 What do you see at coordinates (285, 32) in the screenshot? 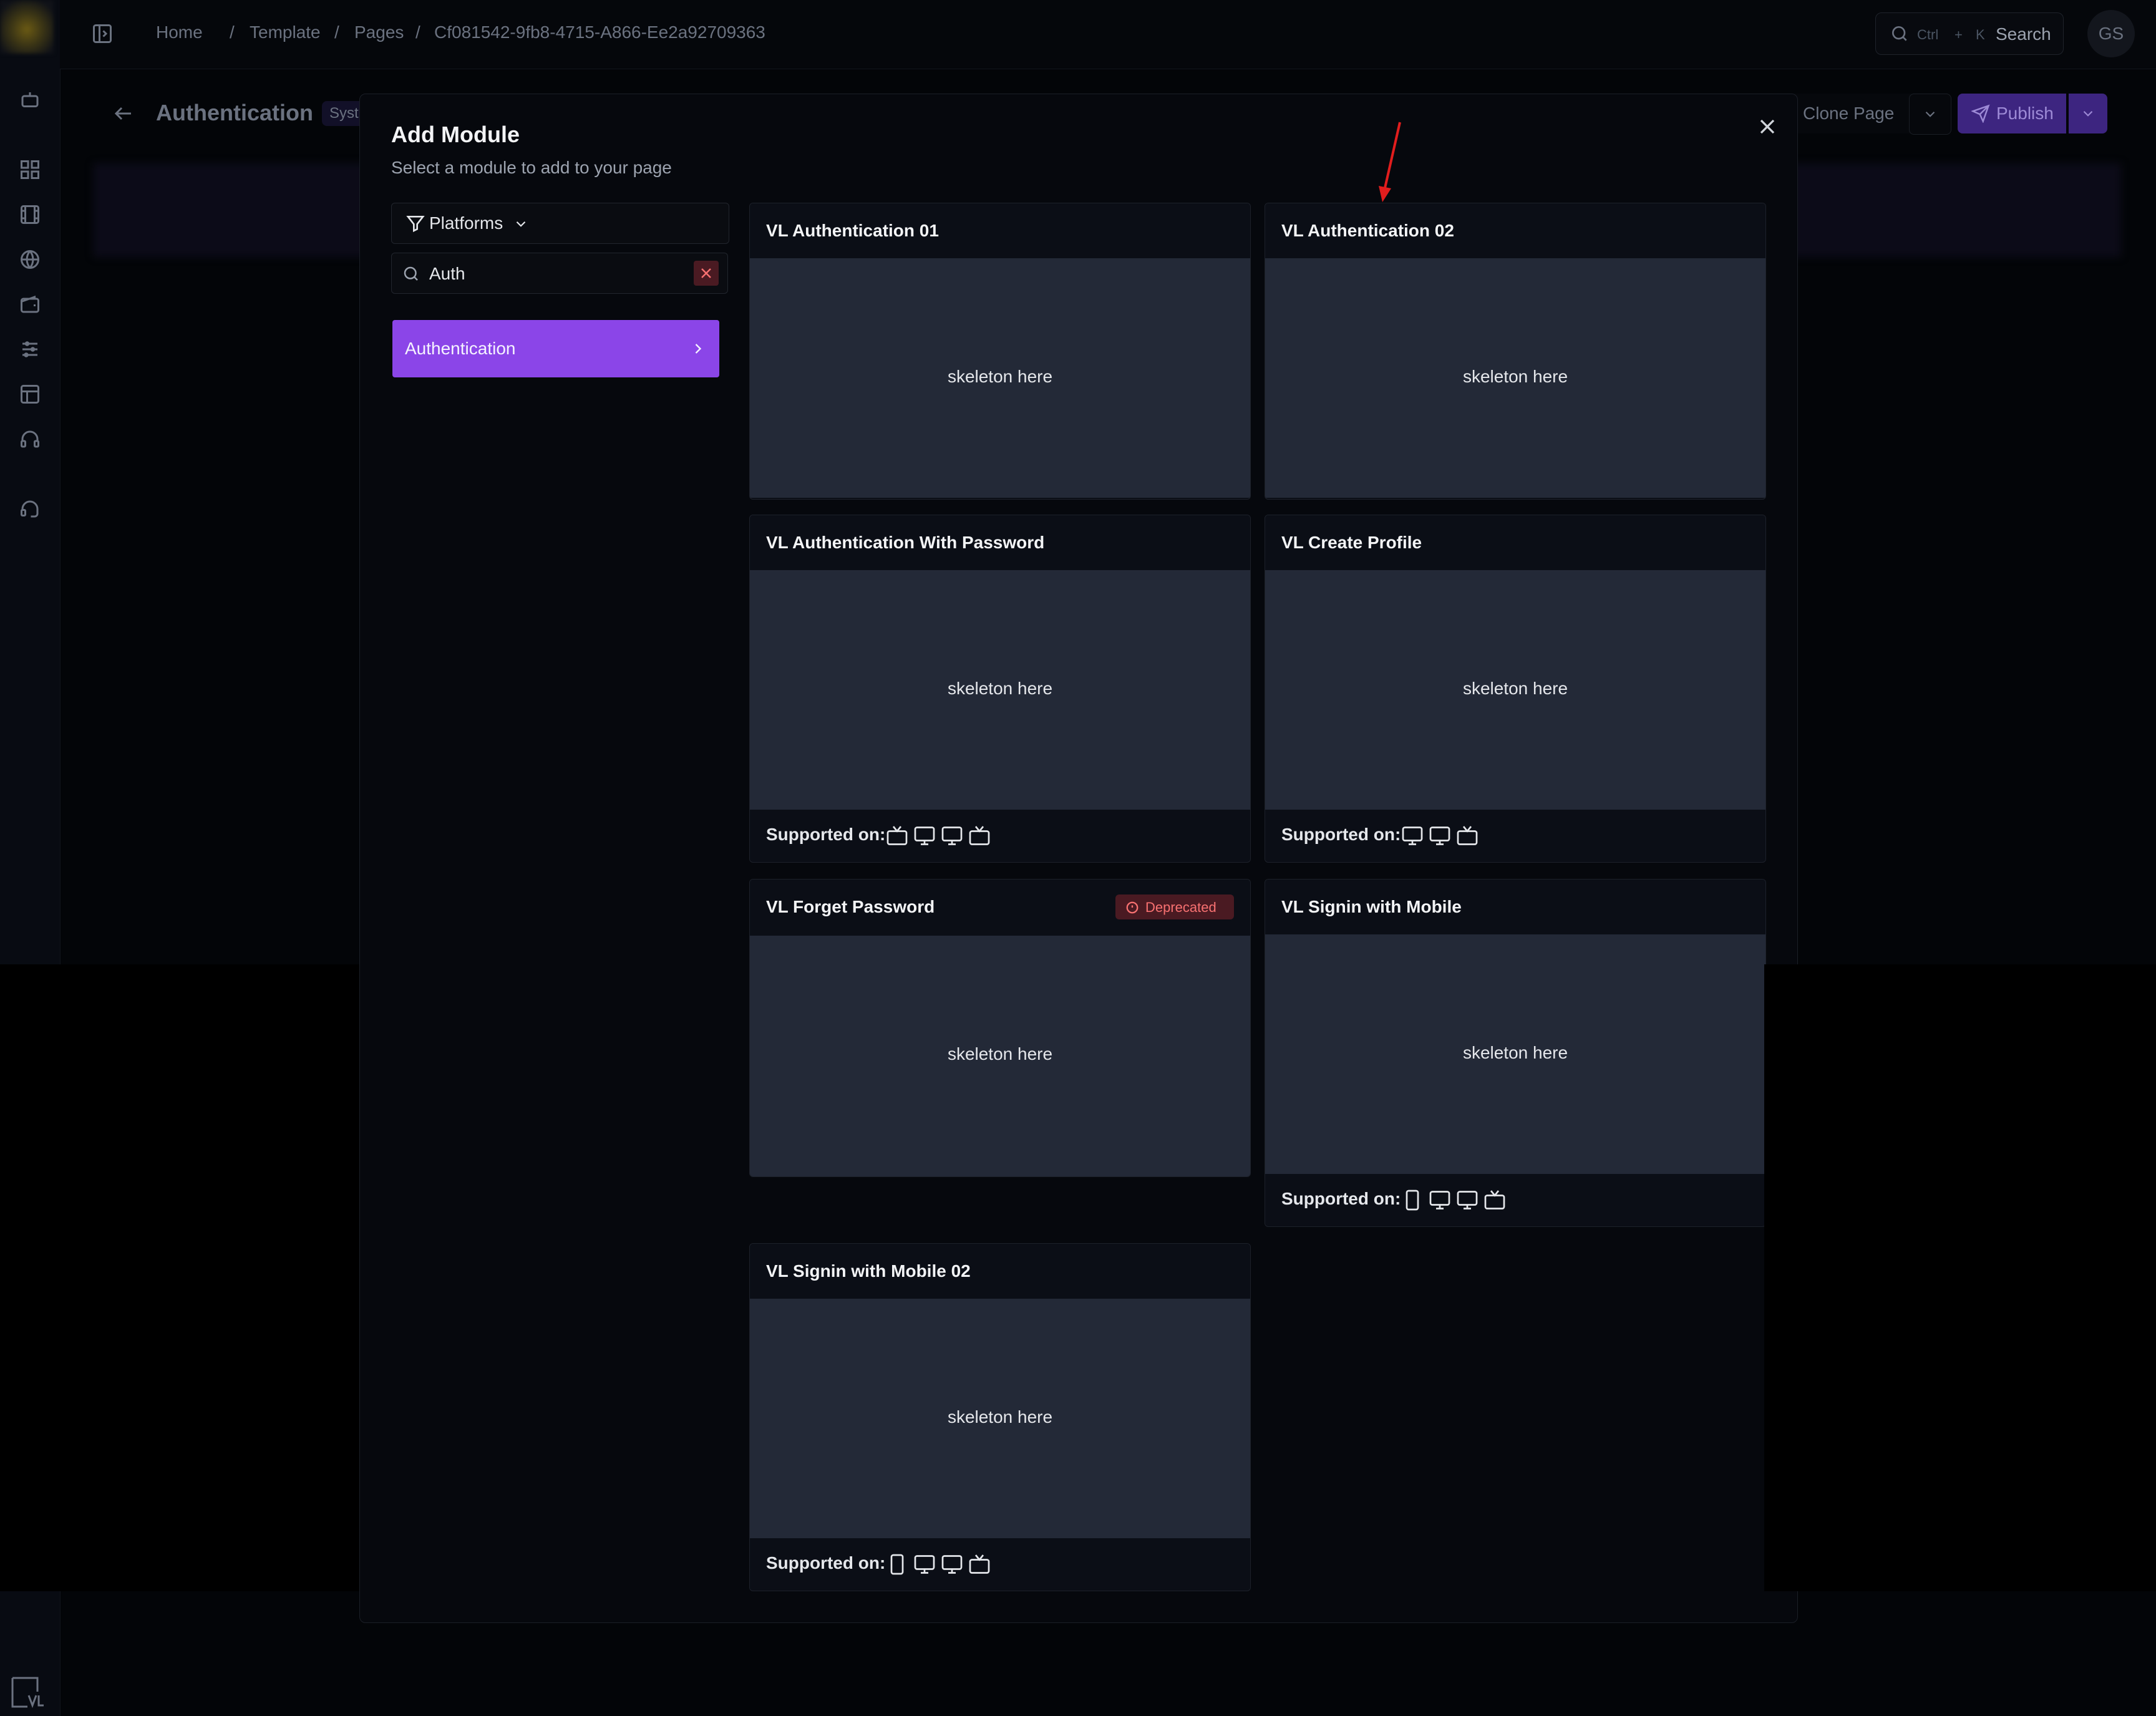
I see `breadcrumb-template: Template` at bounding box center [285, 32].